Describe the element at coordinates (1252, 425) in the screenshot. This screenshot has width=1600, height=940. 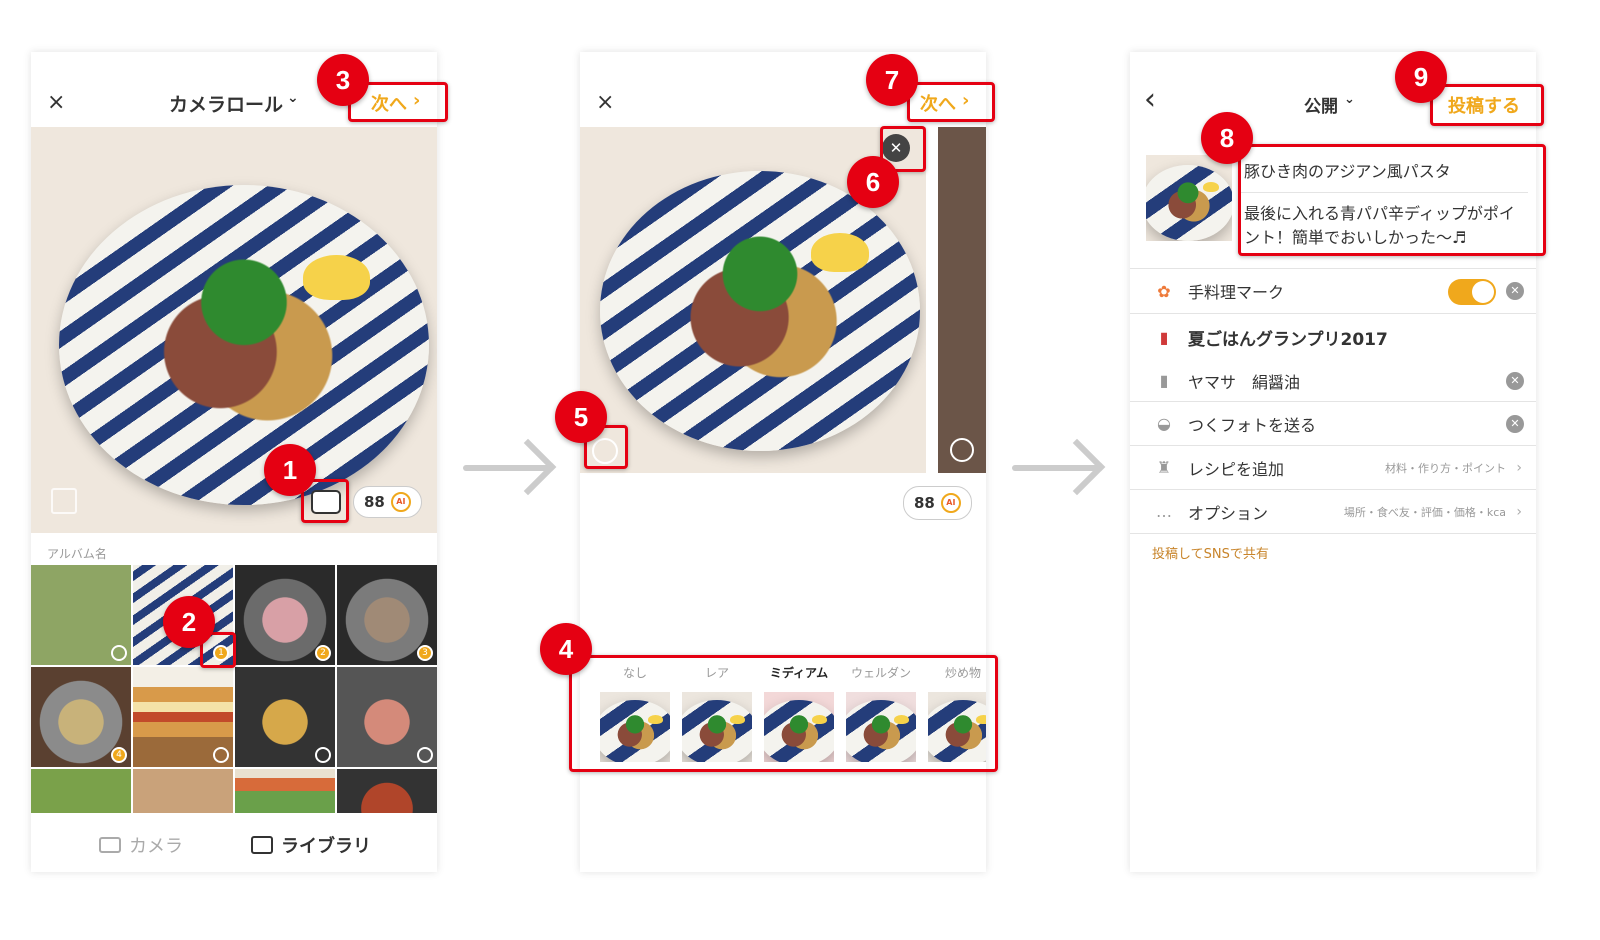
I see `row-label: つくフォトを送る` at that location.